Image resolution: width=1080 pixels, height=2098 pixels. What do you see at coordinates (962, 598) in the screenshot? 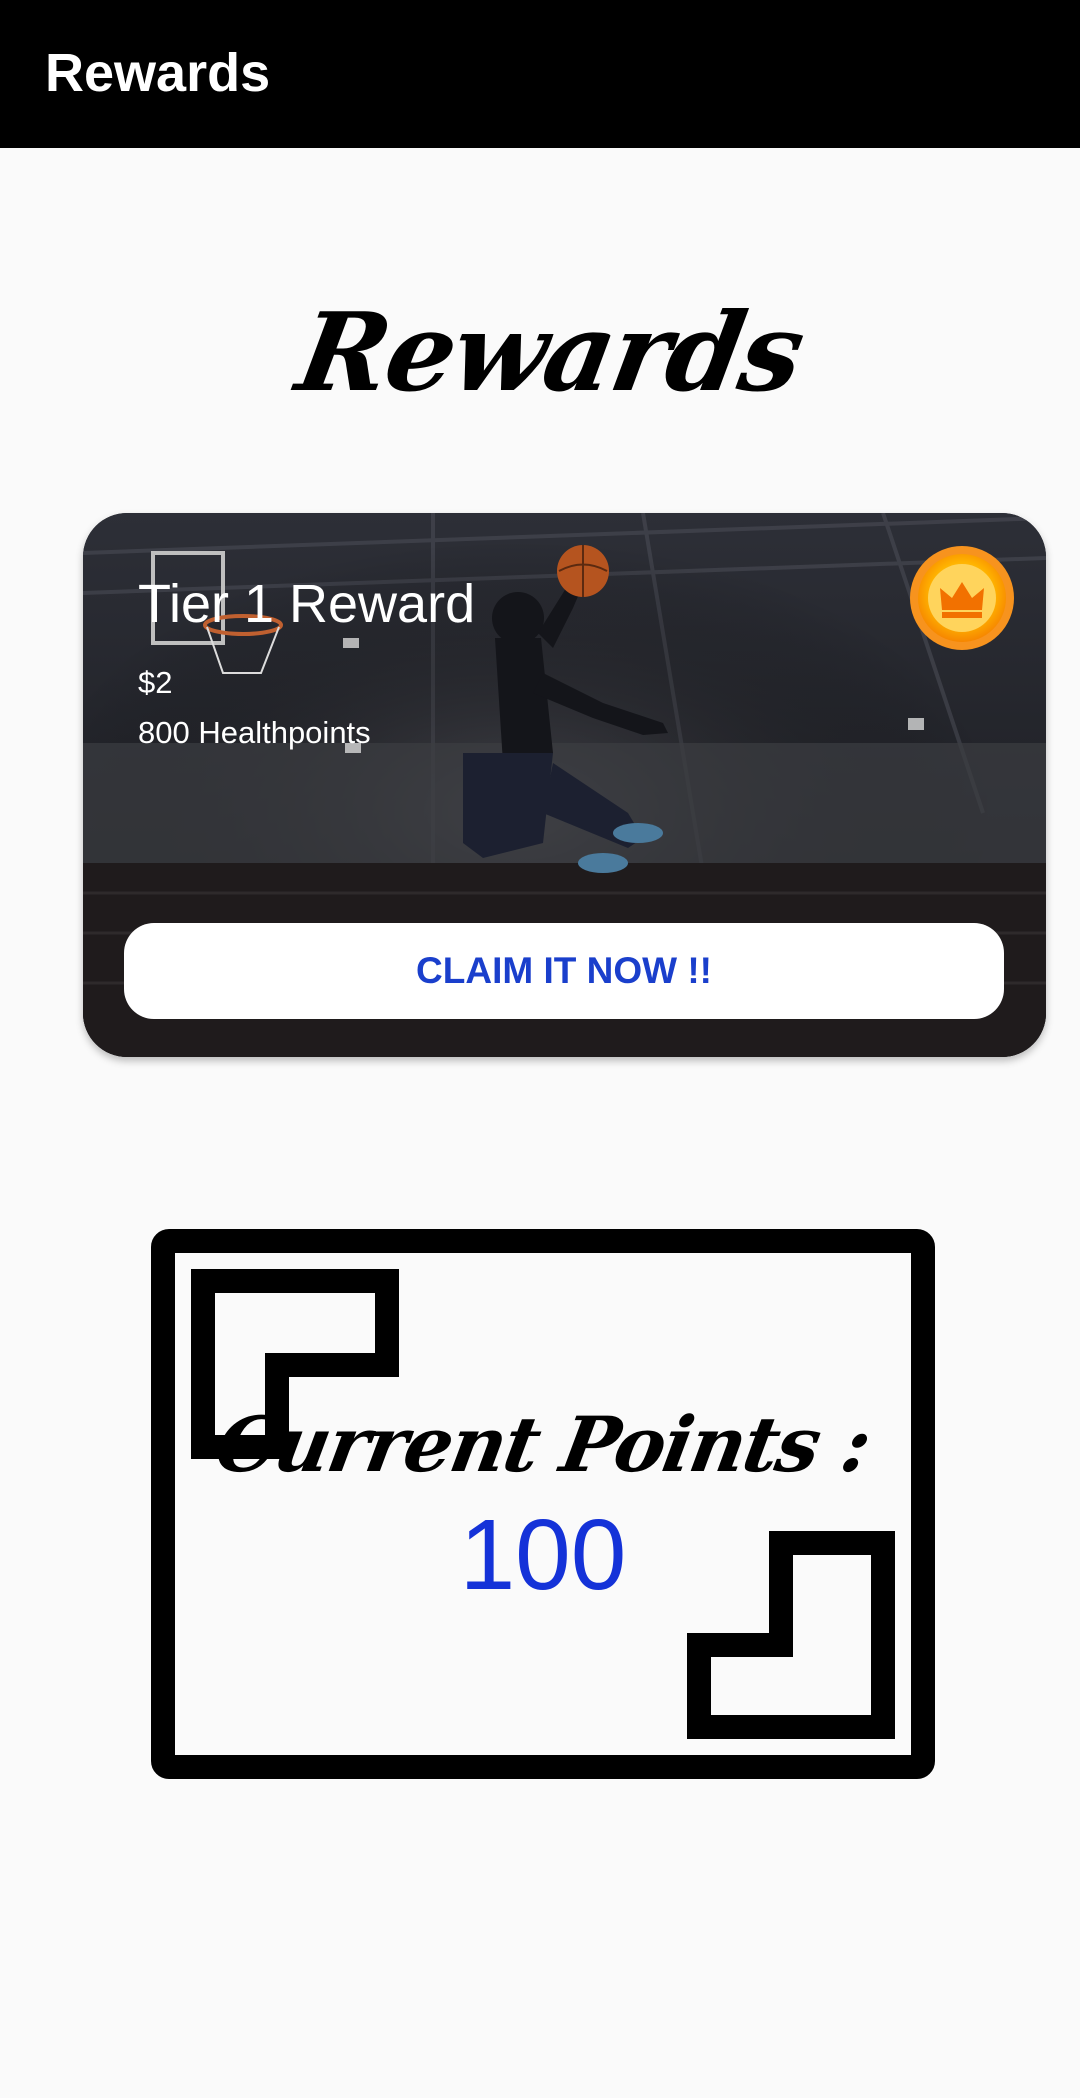
I see `crown-icon` at bounding box center [962, 598].